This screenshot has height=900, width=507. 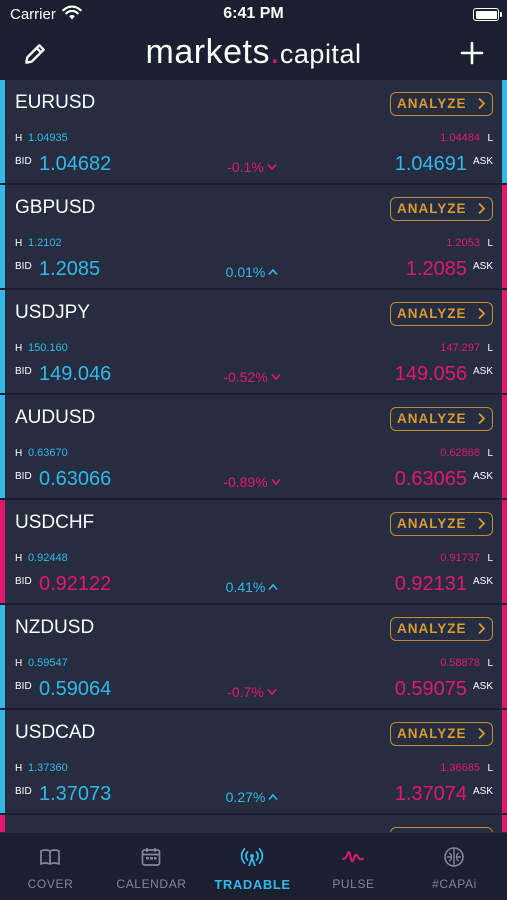 I want to click on tab-tradable: TRADABLE, so click(x=252, y=866).